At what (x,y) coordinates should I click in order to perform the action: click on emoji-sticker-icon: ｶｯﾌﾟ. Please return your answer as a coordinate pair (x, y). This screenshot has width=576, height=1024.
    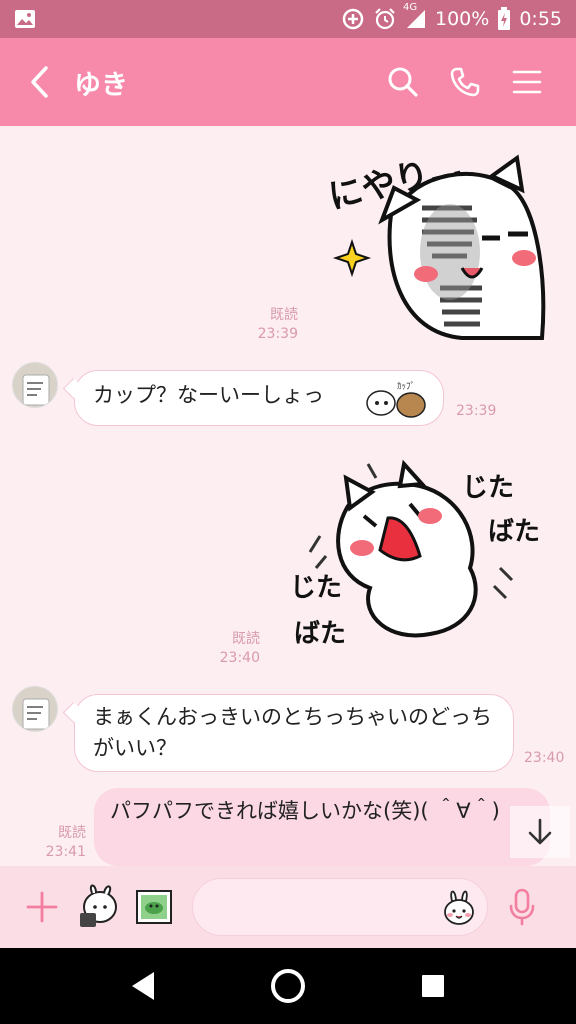
    Looking at the image, I should click on (396, 402).